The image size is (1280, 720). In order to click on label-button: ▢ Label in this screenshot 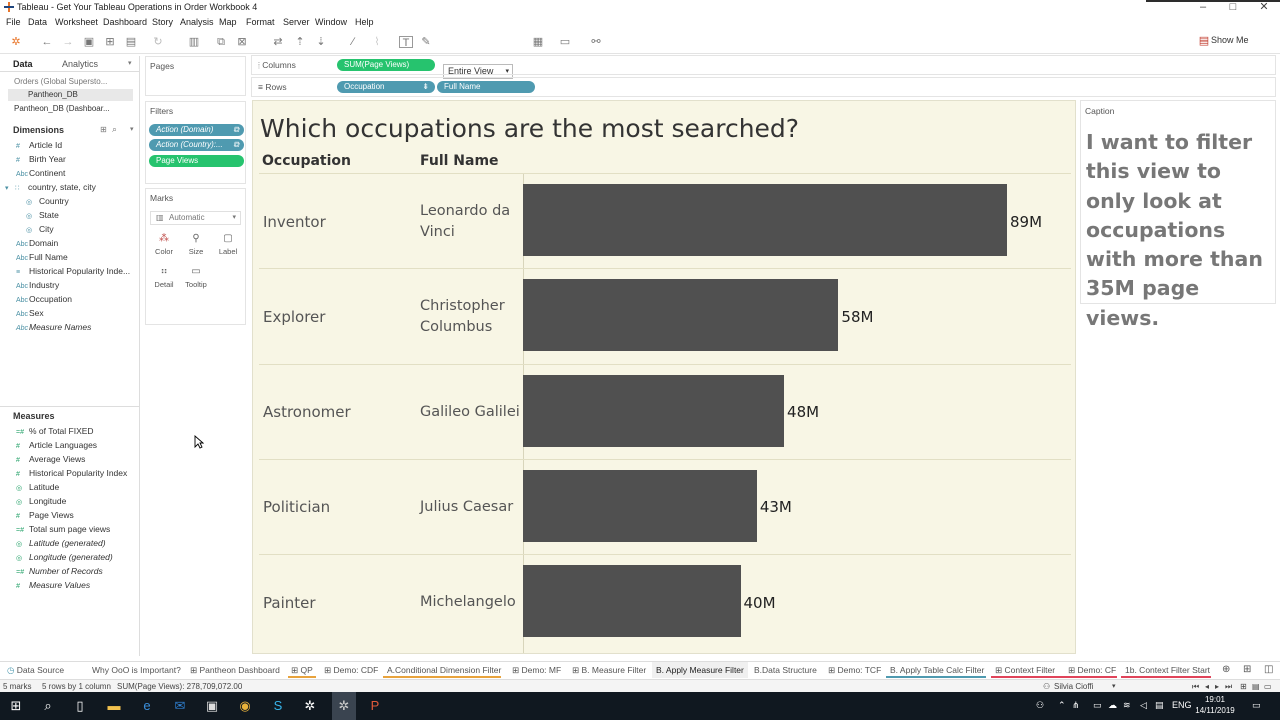, I will do `click(228, 246)`.